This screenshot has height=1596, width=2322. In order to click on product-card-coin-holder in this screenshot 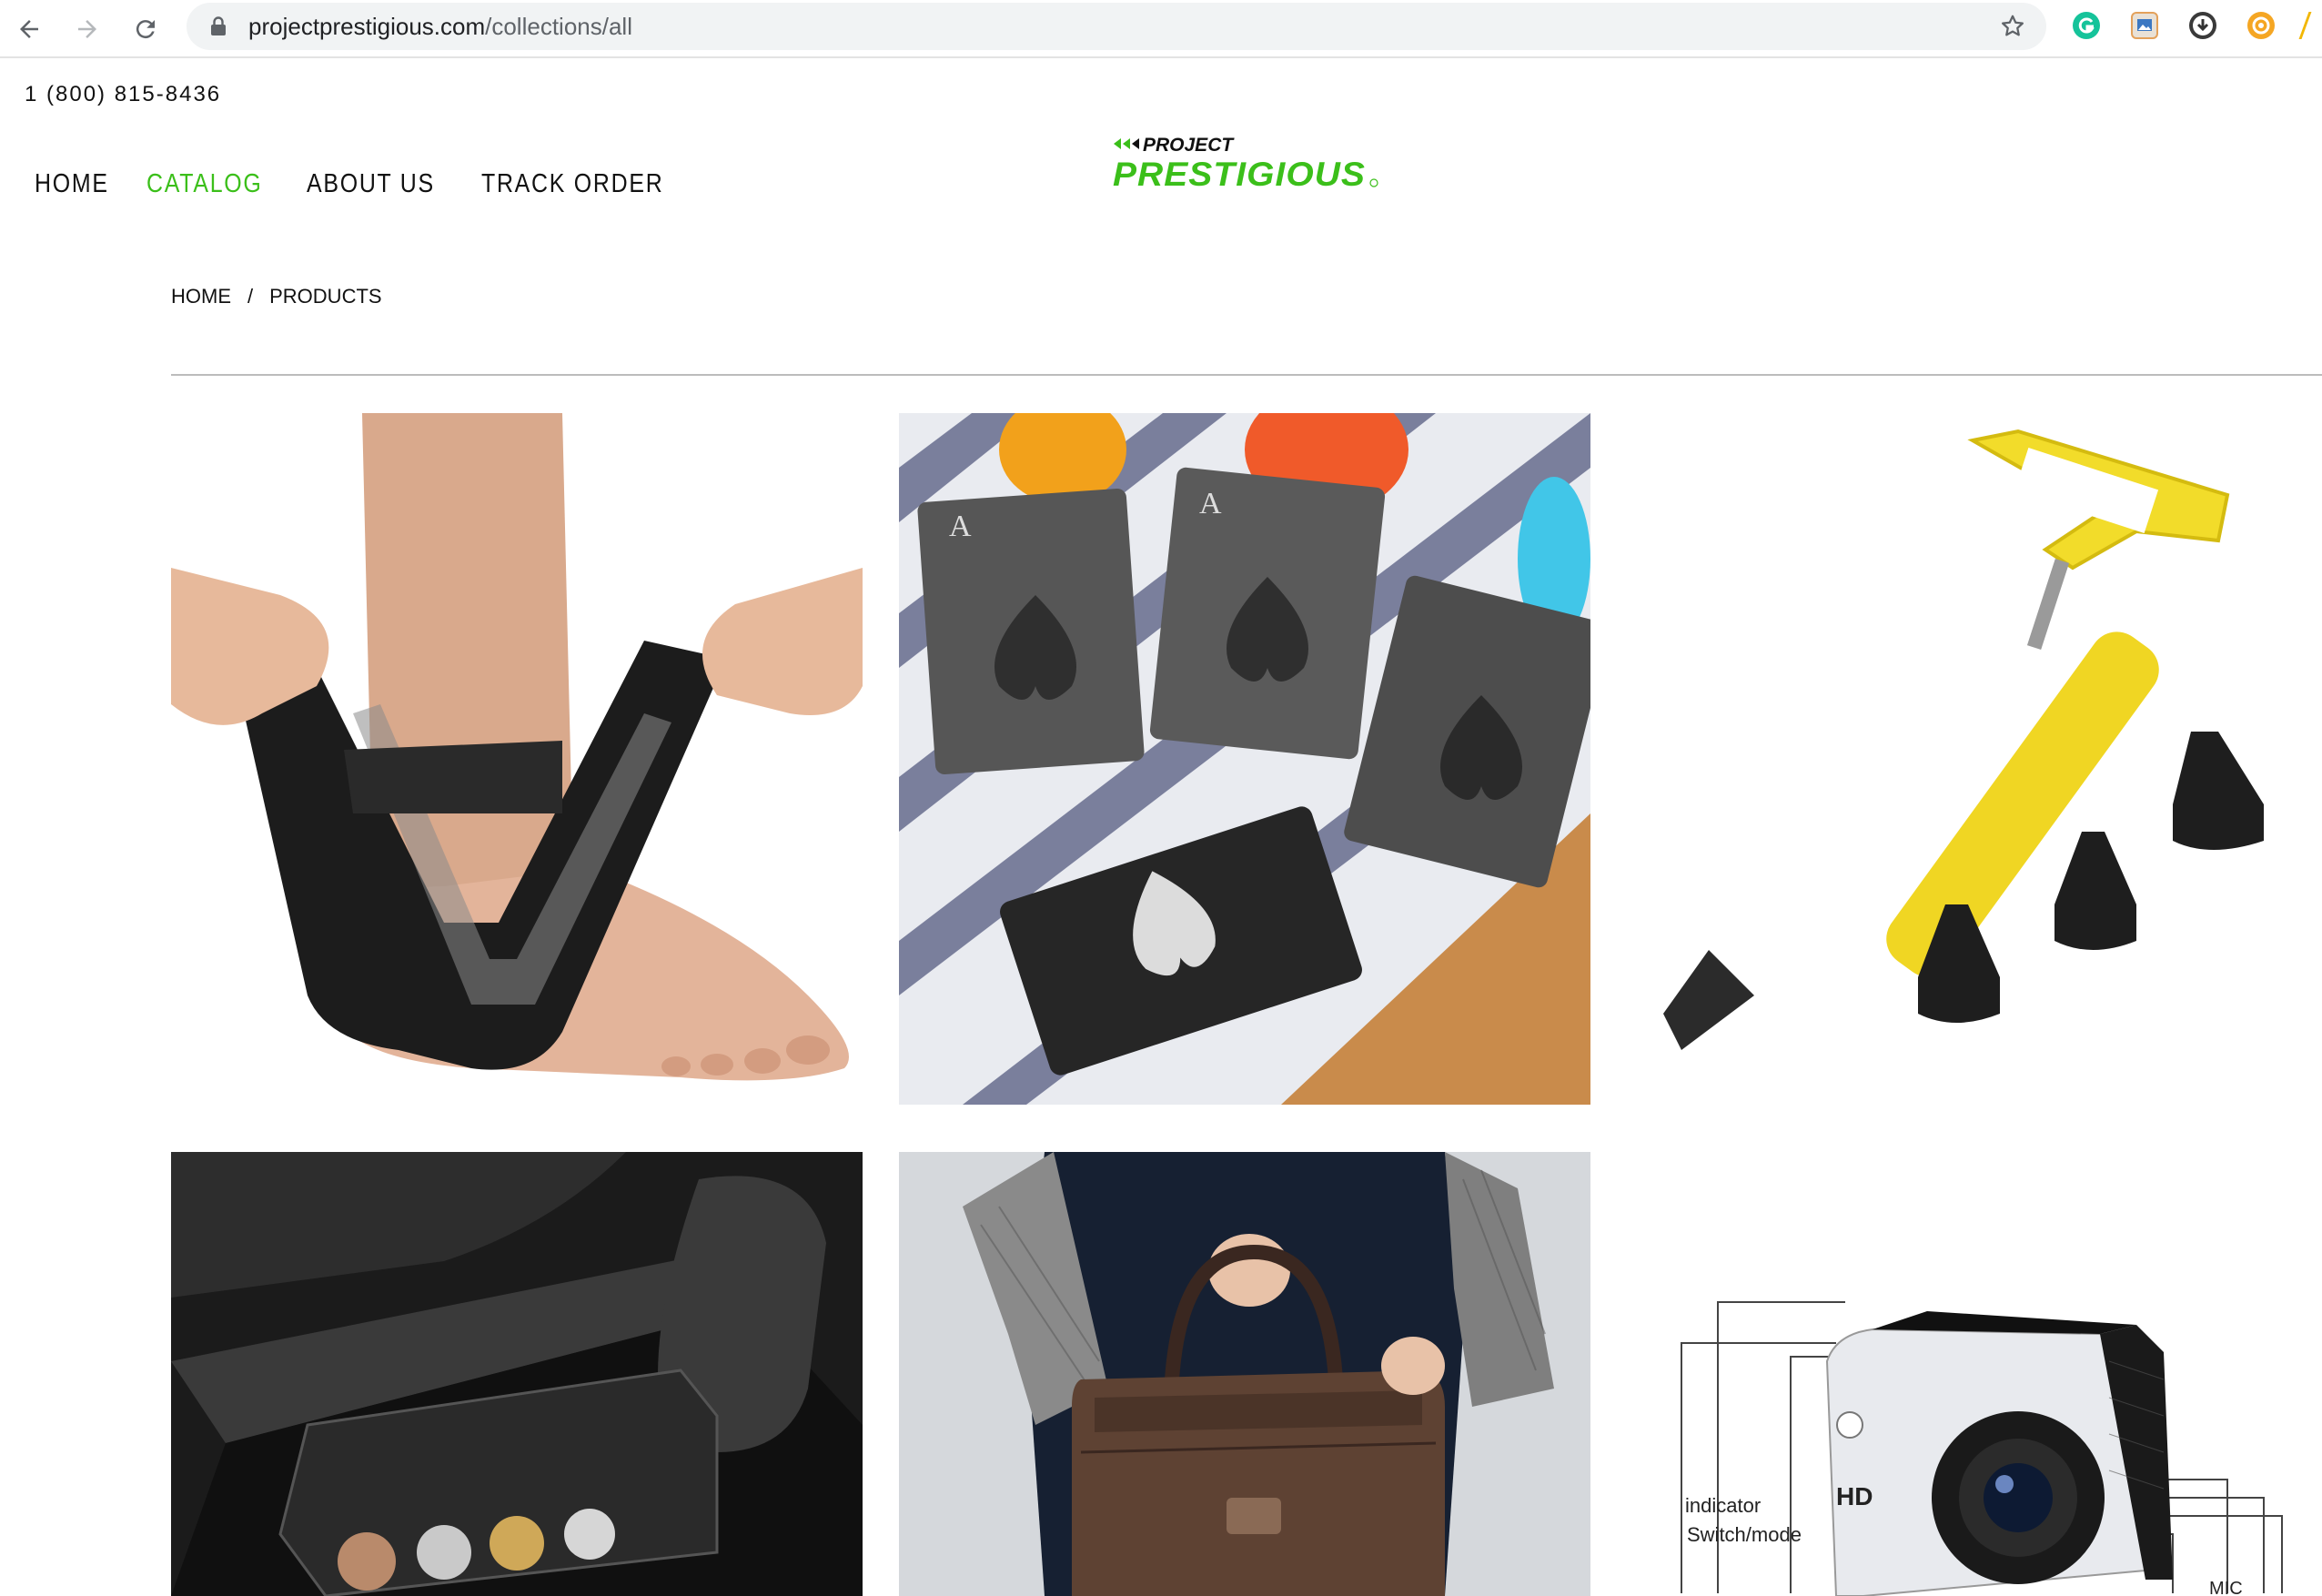, I will do `click(517, 1374)`.